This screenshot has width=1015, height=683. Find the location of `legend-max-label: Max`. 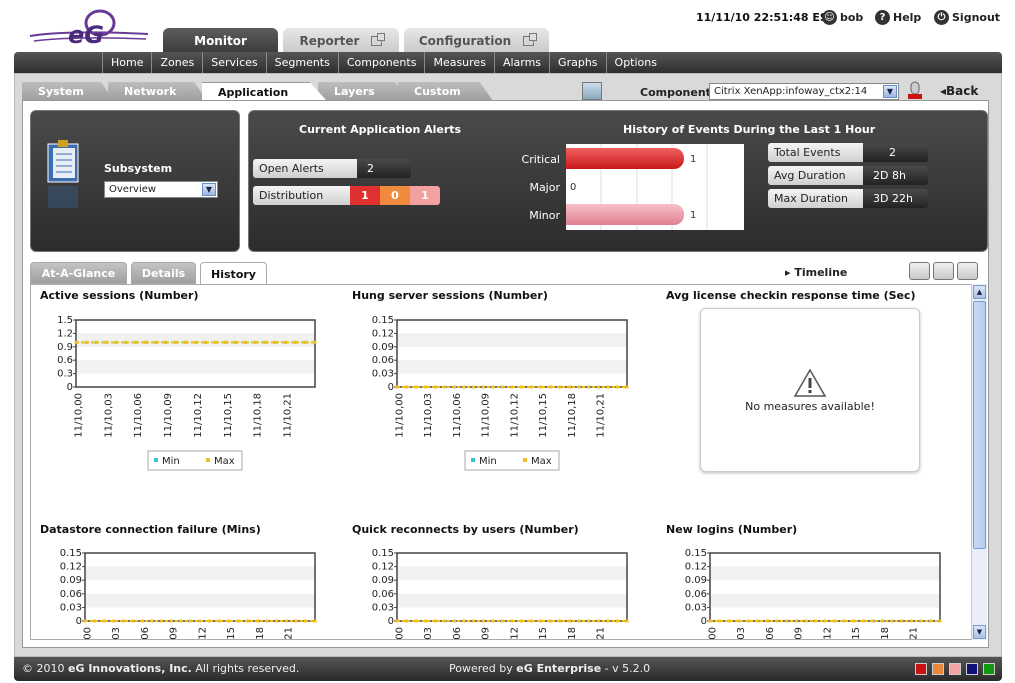

legend-max-label: Max is located at coordinates (224, 461).